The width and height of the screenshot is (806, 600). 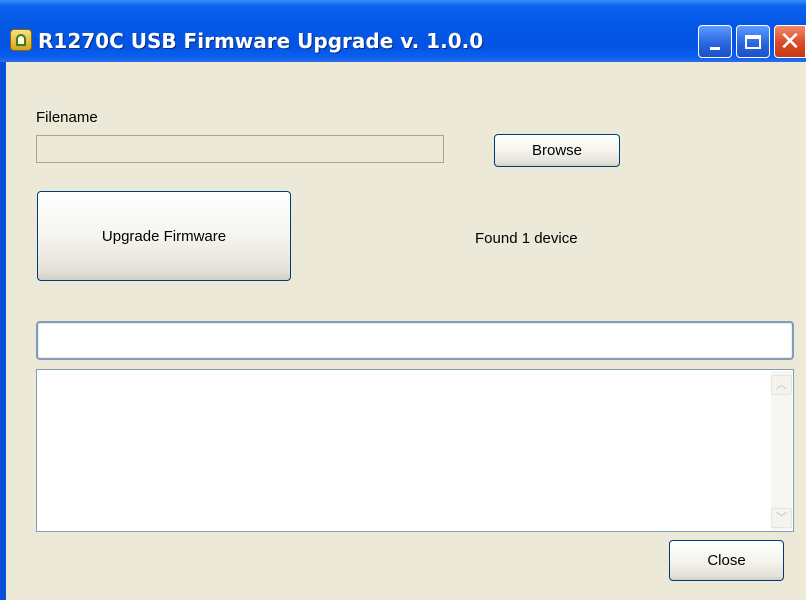 I want to click on upgrade-progress-bar, so click(x=415, y=340).